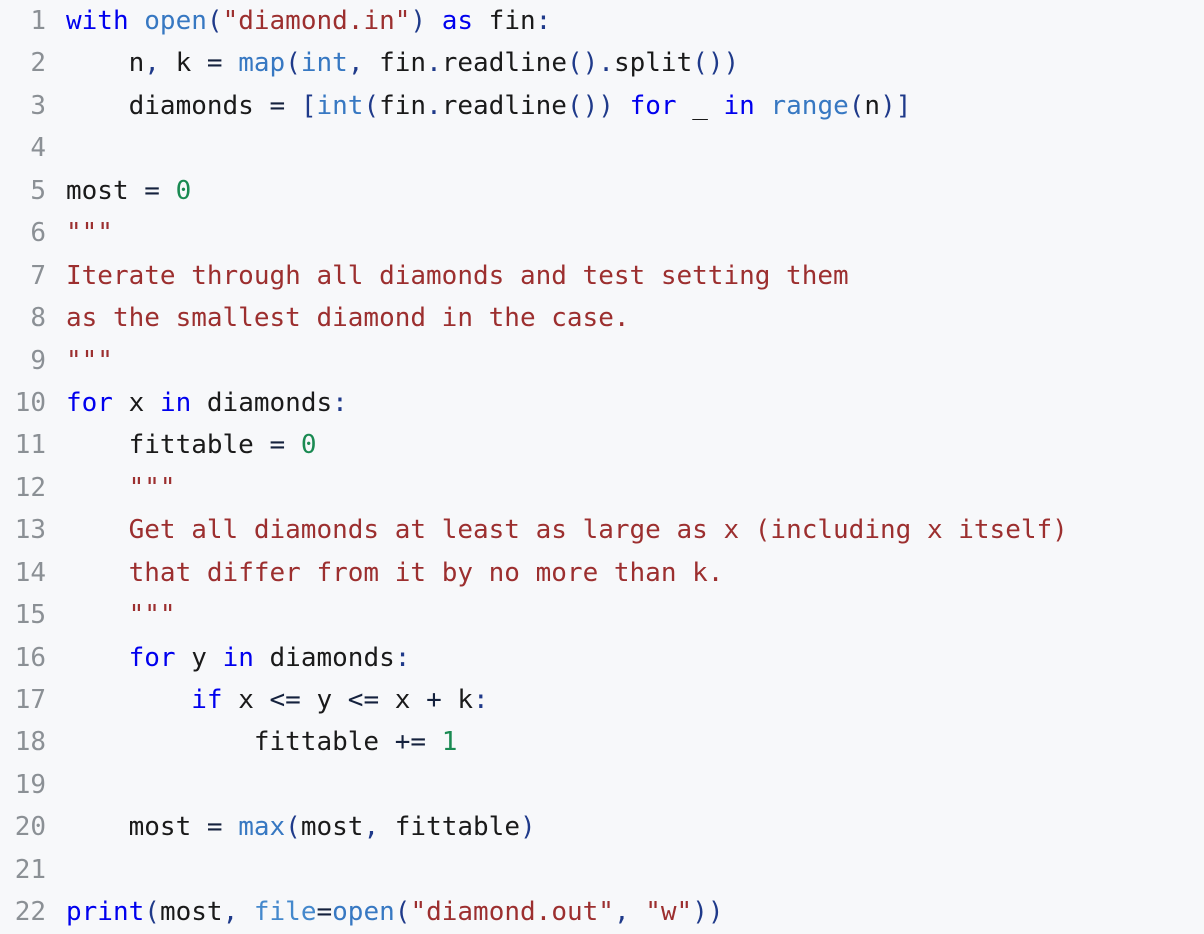 This screenshot has width=1204, height=934. Describe the element at coordinates (625, 700) in the screenshot. I see `code-line-text: if x <= y <= x + k:` at that location.